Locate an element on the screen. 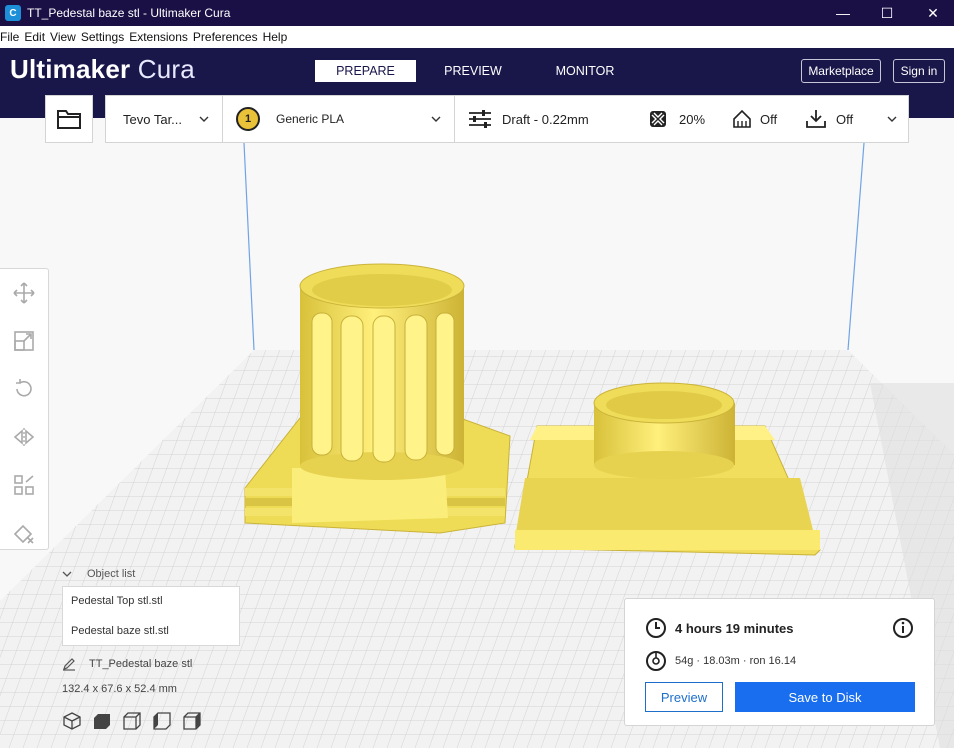 This screenshot has width=954, height=748. infill-indicator: 20% is located at coordinates (677, 119).